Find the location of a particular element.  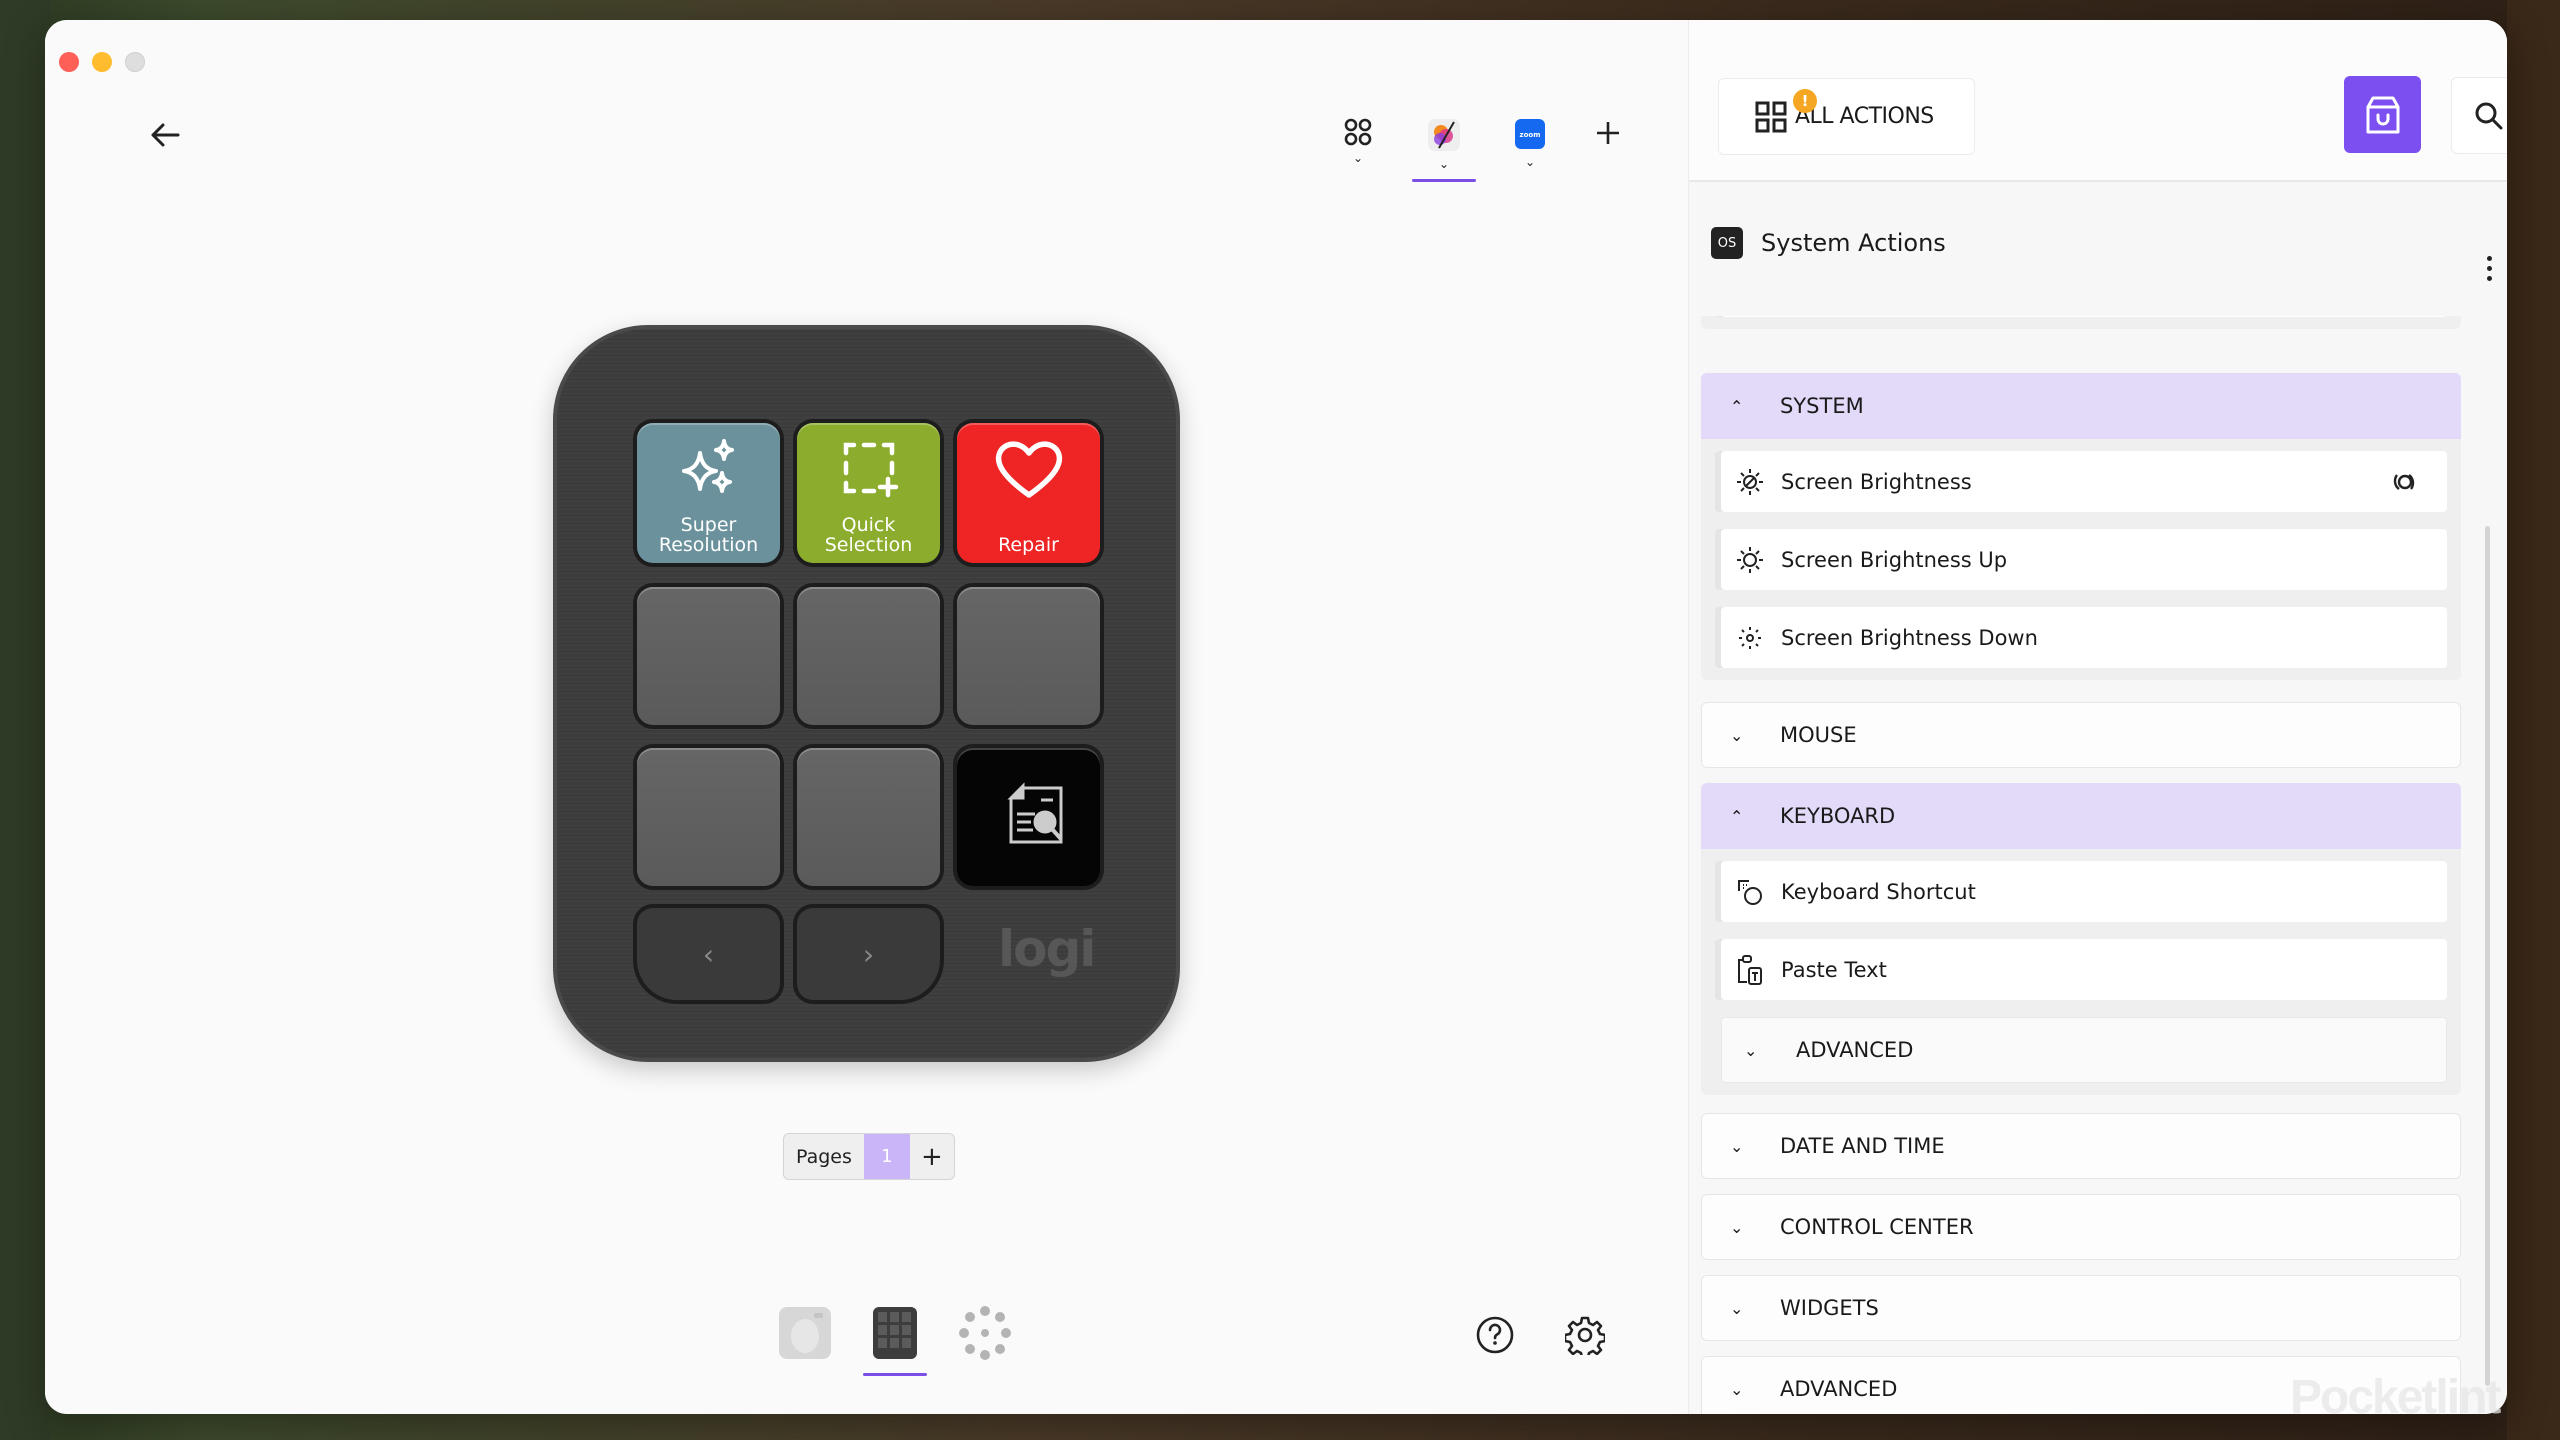

zoom-app-icon: zoom is located at coordinates (1530, 134).